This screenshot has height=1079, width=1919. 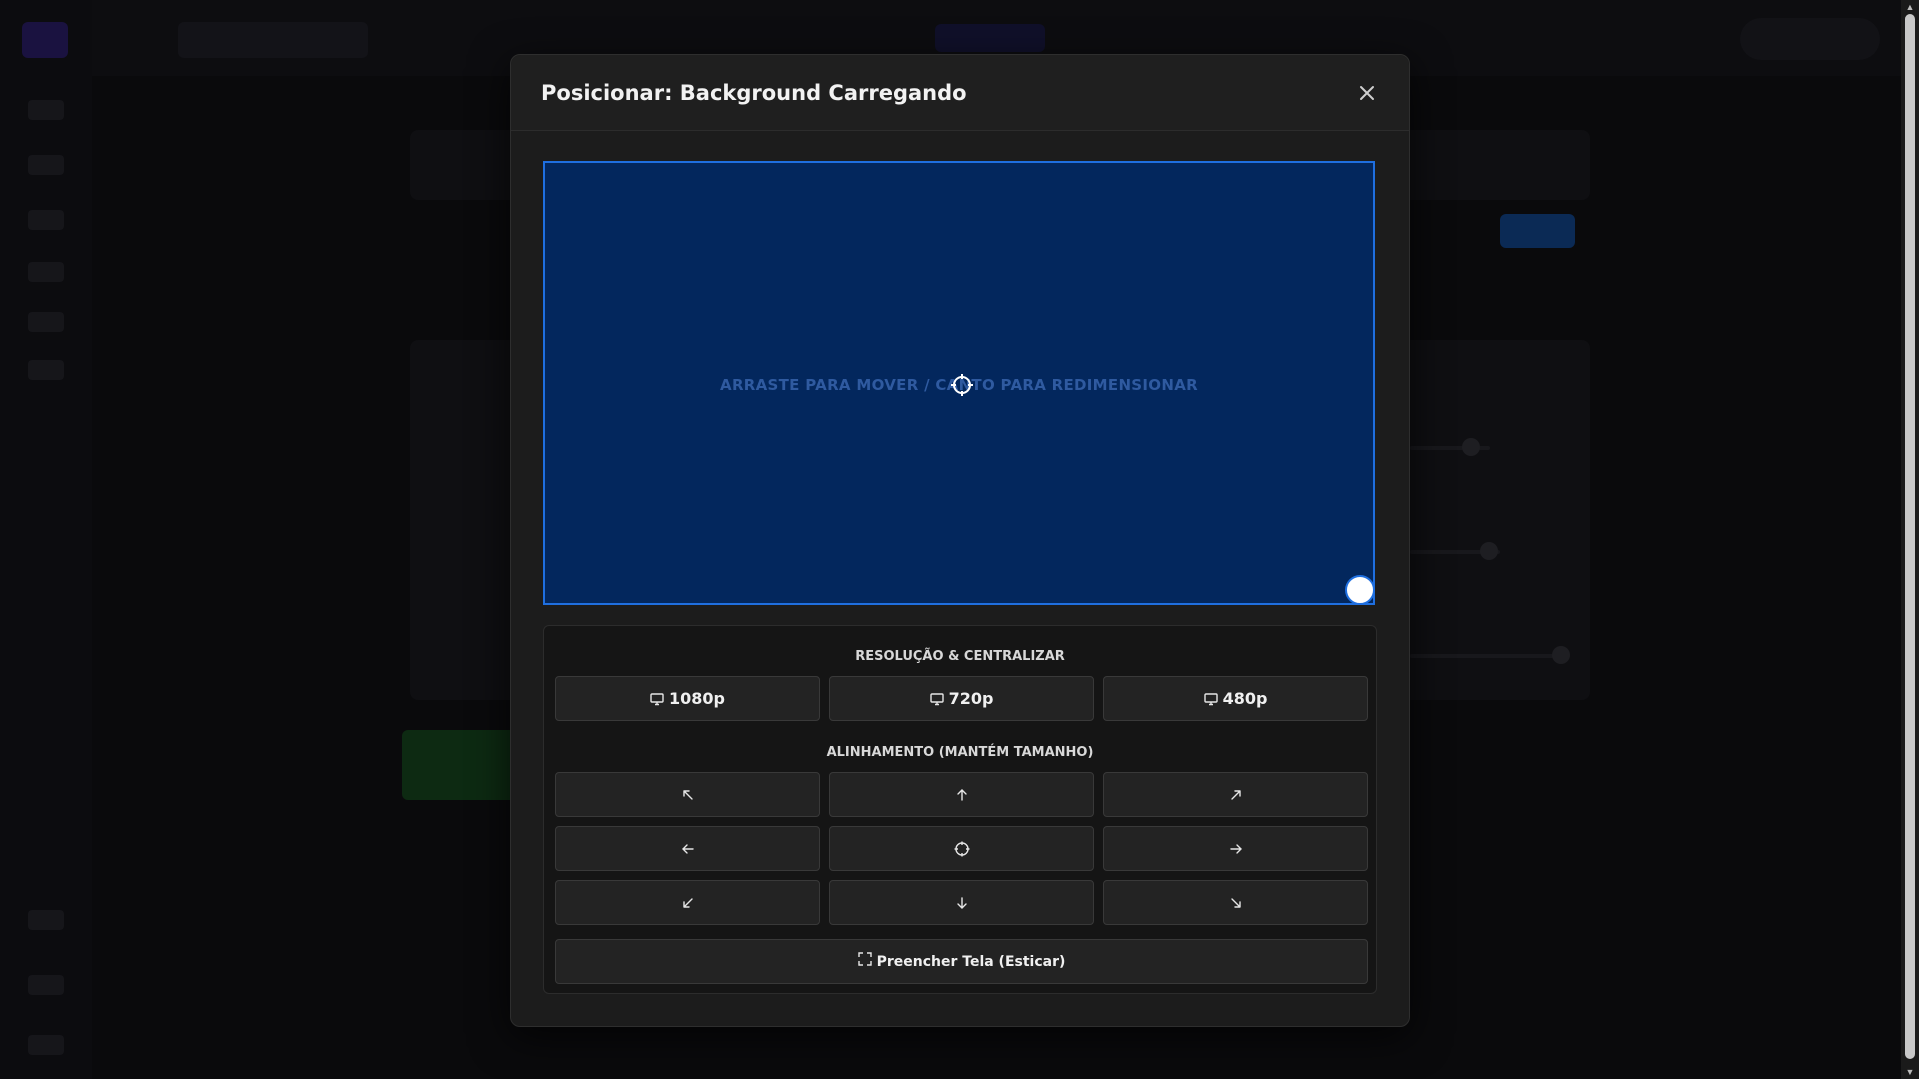 I want to click on align-top-right-button, so click(x=1235, y=794).